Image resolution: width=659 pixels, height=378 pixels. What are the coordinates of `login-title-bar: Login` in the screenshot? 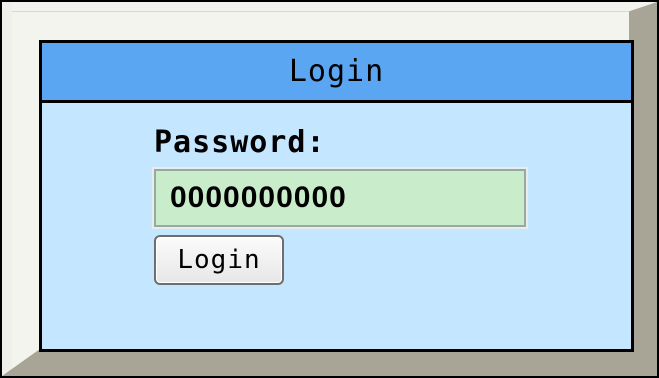 It's located at (336, 73).